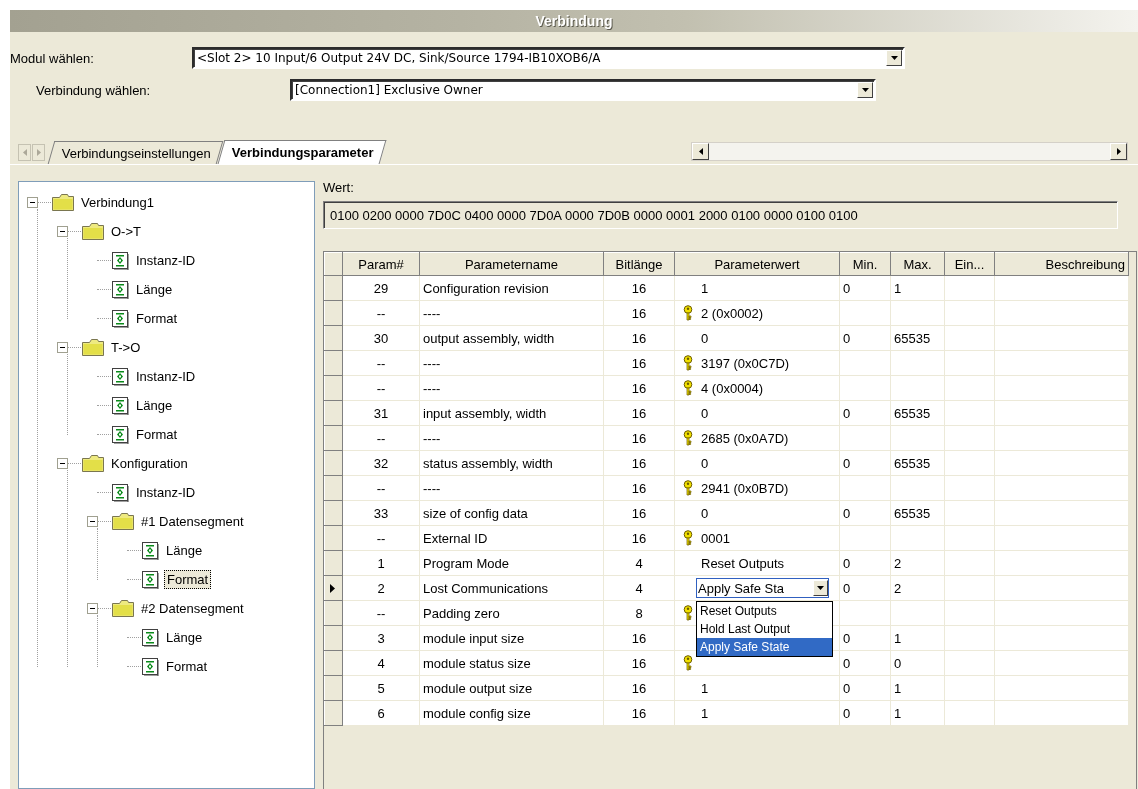 The height and width of the screenshot is (789, 1138). I want to click on table-cell: 5, so click(381, 688).